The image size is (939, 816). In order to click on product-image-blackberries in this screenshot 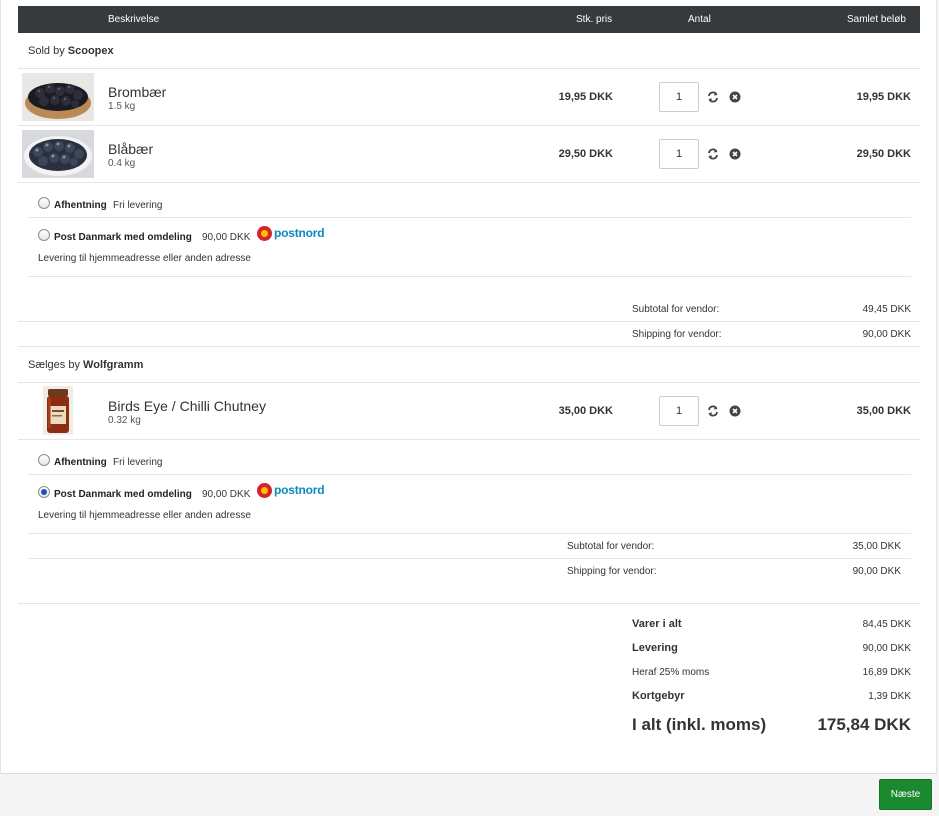, I will do `click(58, 97)`.